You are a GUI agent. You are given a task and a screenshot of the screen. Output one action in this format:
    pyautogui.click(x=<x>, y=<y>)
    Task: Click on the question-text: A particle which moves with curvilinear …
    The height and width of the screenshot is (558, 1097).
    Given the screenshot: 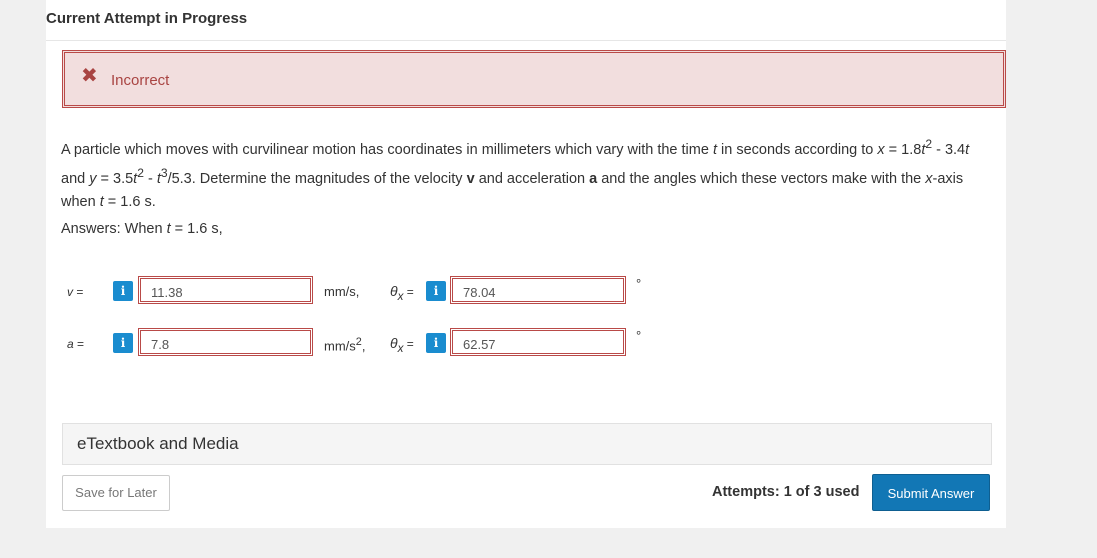 What is the action you would take?
    pyautogui.click(x=521, y=173)
    